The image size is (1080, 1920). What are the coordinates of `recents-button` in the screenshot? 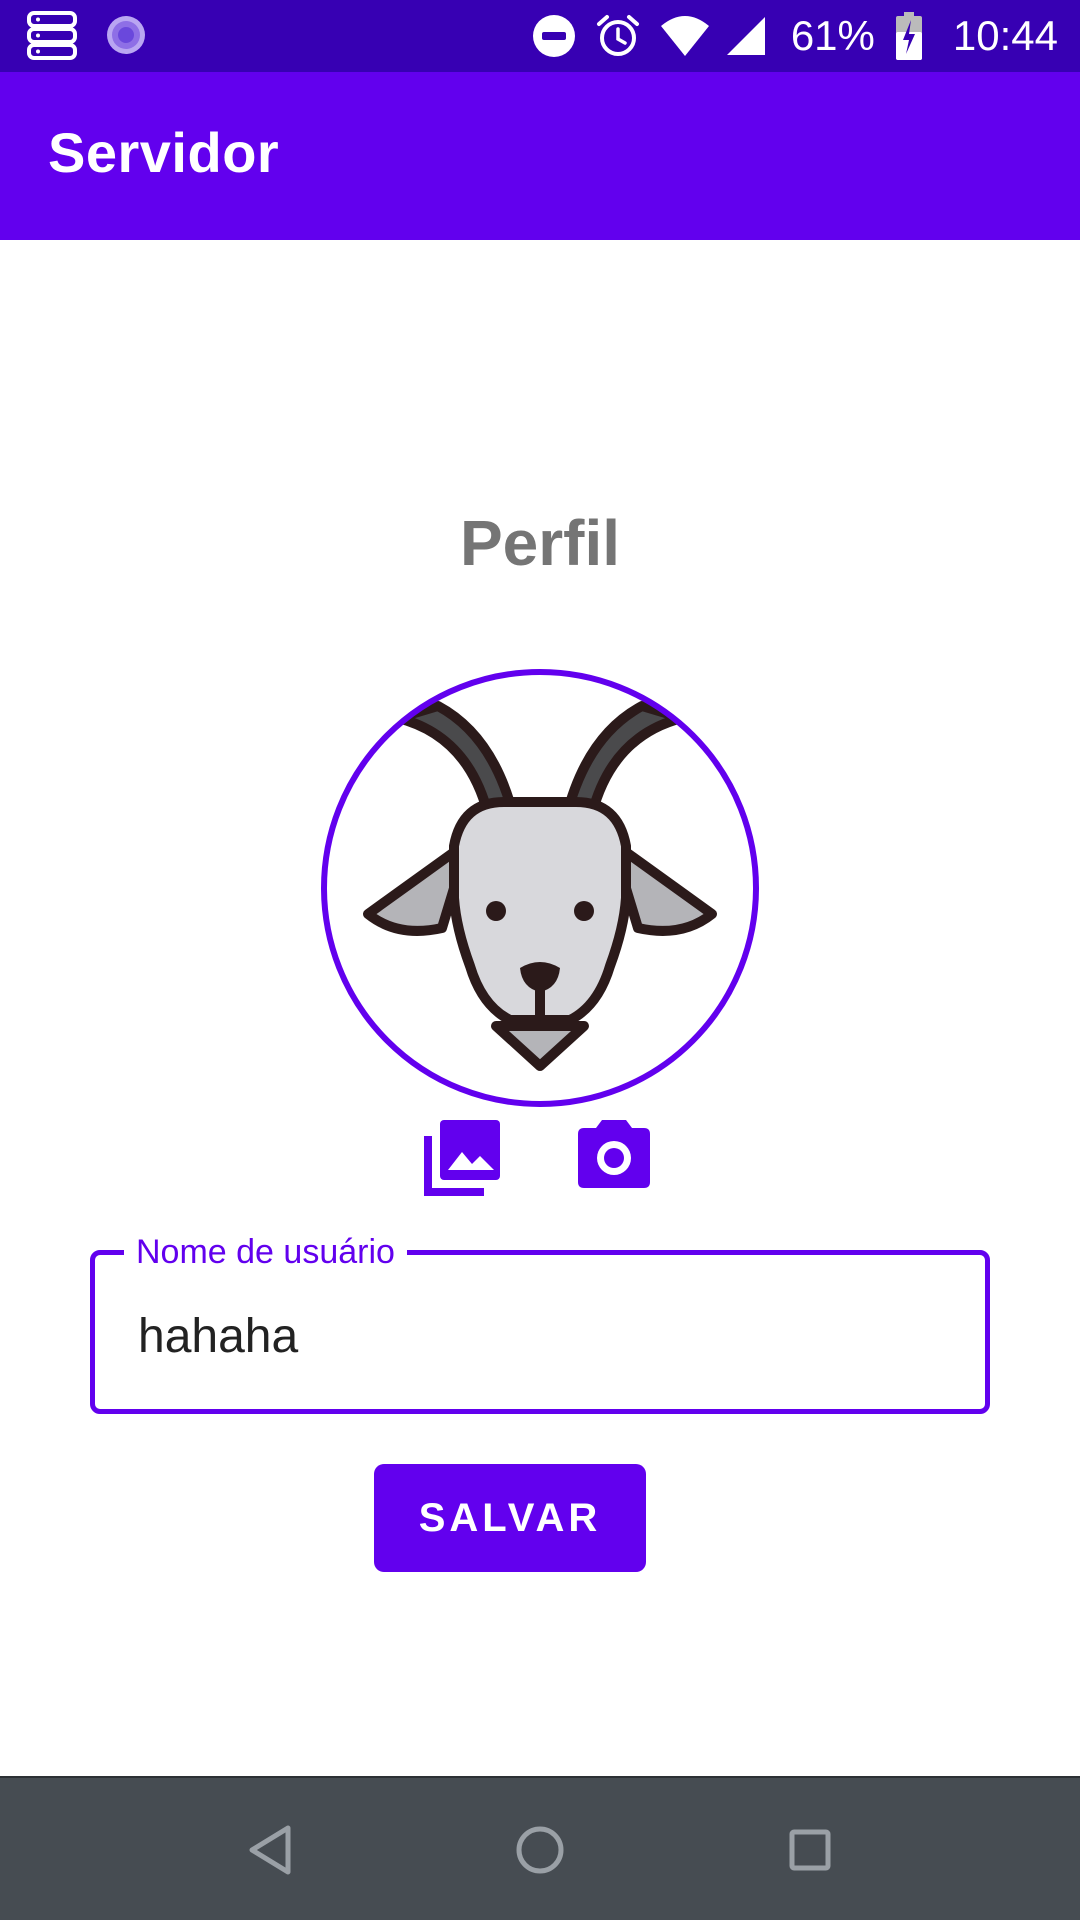 It's located at (810, 1850).